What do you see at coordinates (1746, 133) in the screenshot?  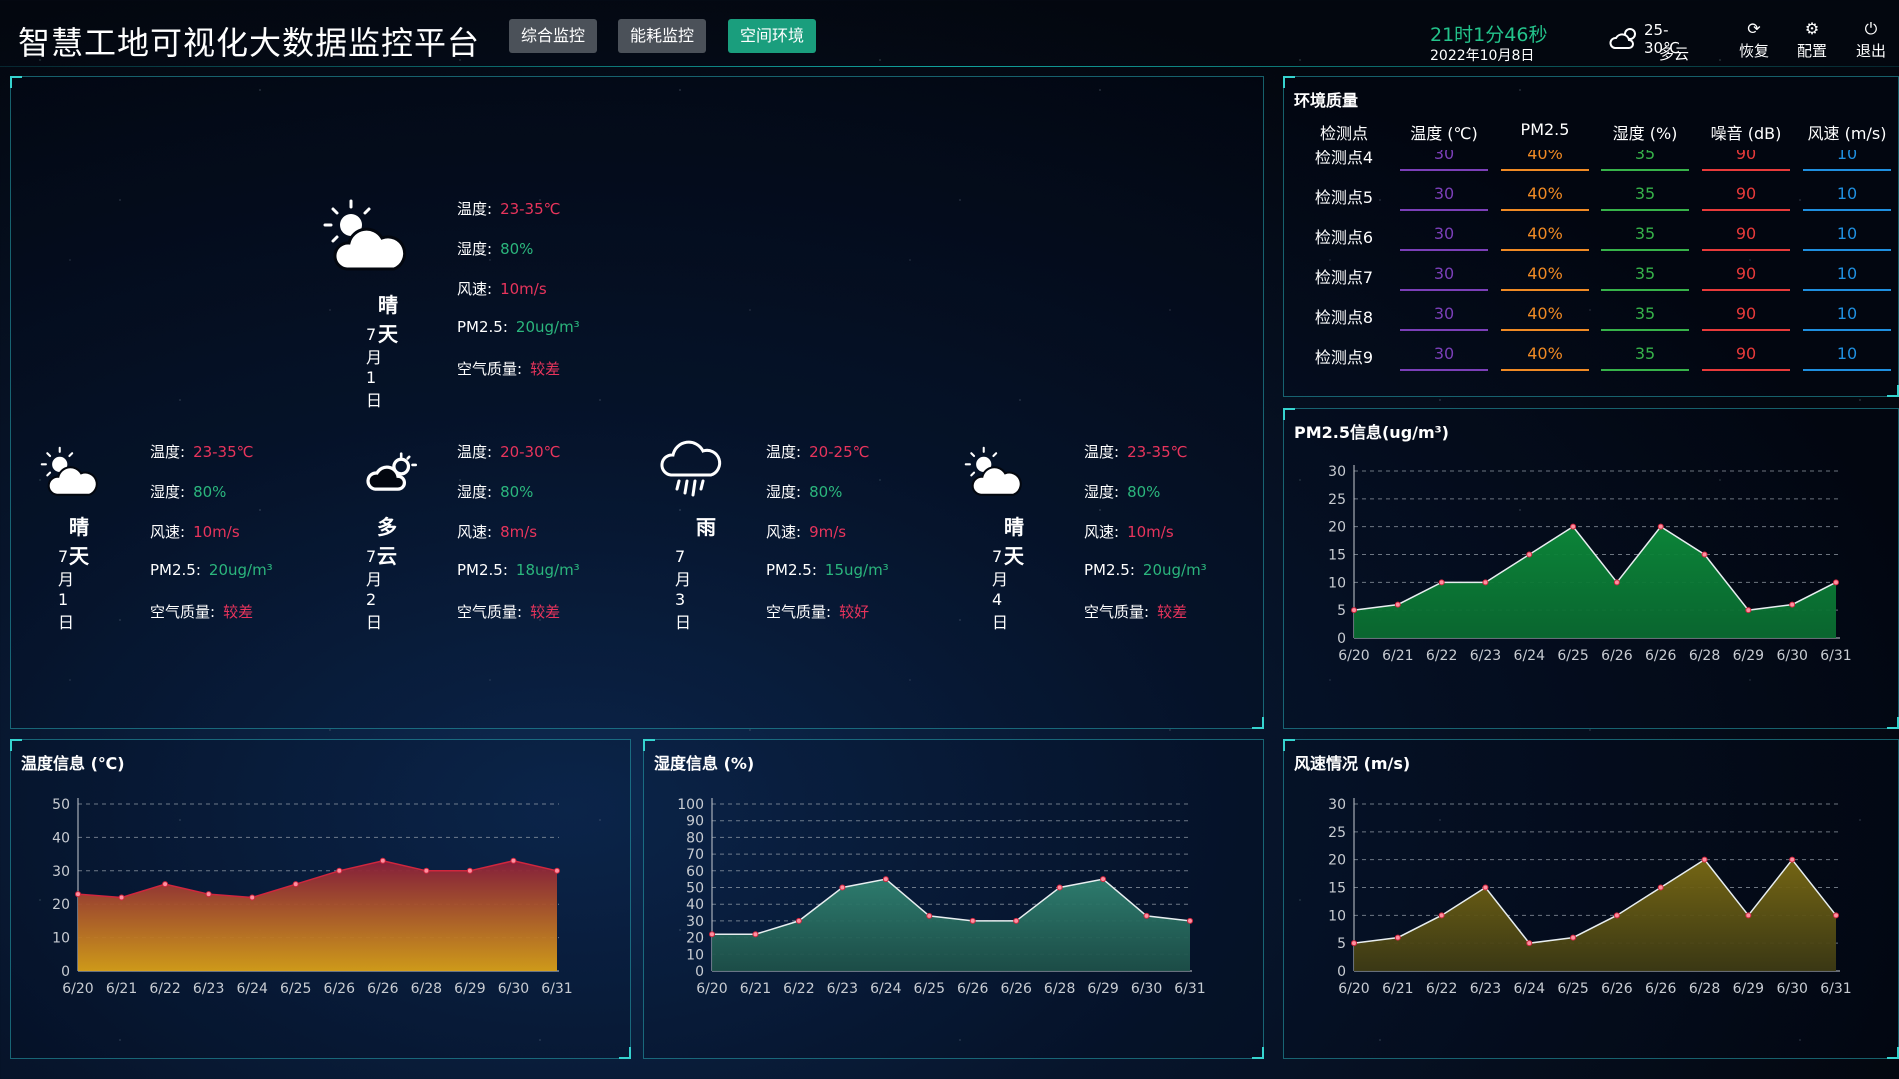 I see `table-header-cell: 噪音 (dB)` at bounding box center [1746, 133].